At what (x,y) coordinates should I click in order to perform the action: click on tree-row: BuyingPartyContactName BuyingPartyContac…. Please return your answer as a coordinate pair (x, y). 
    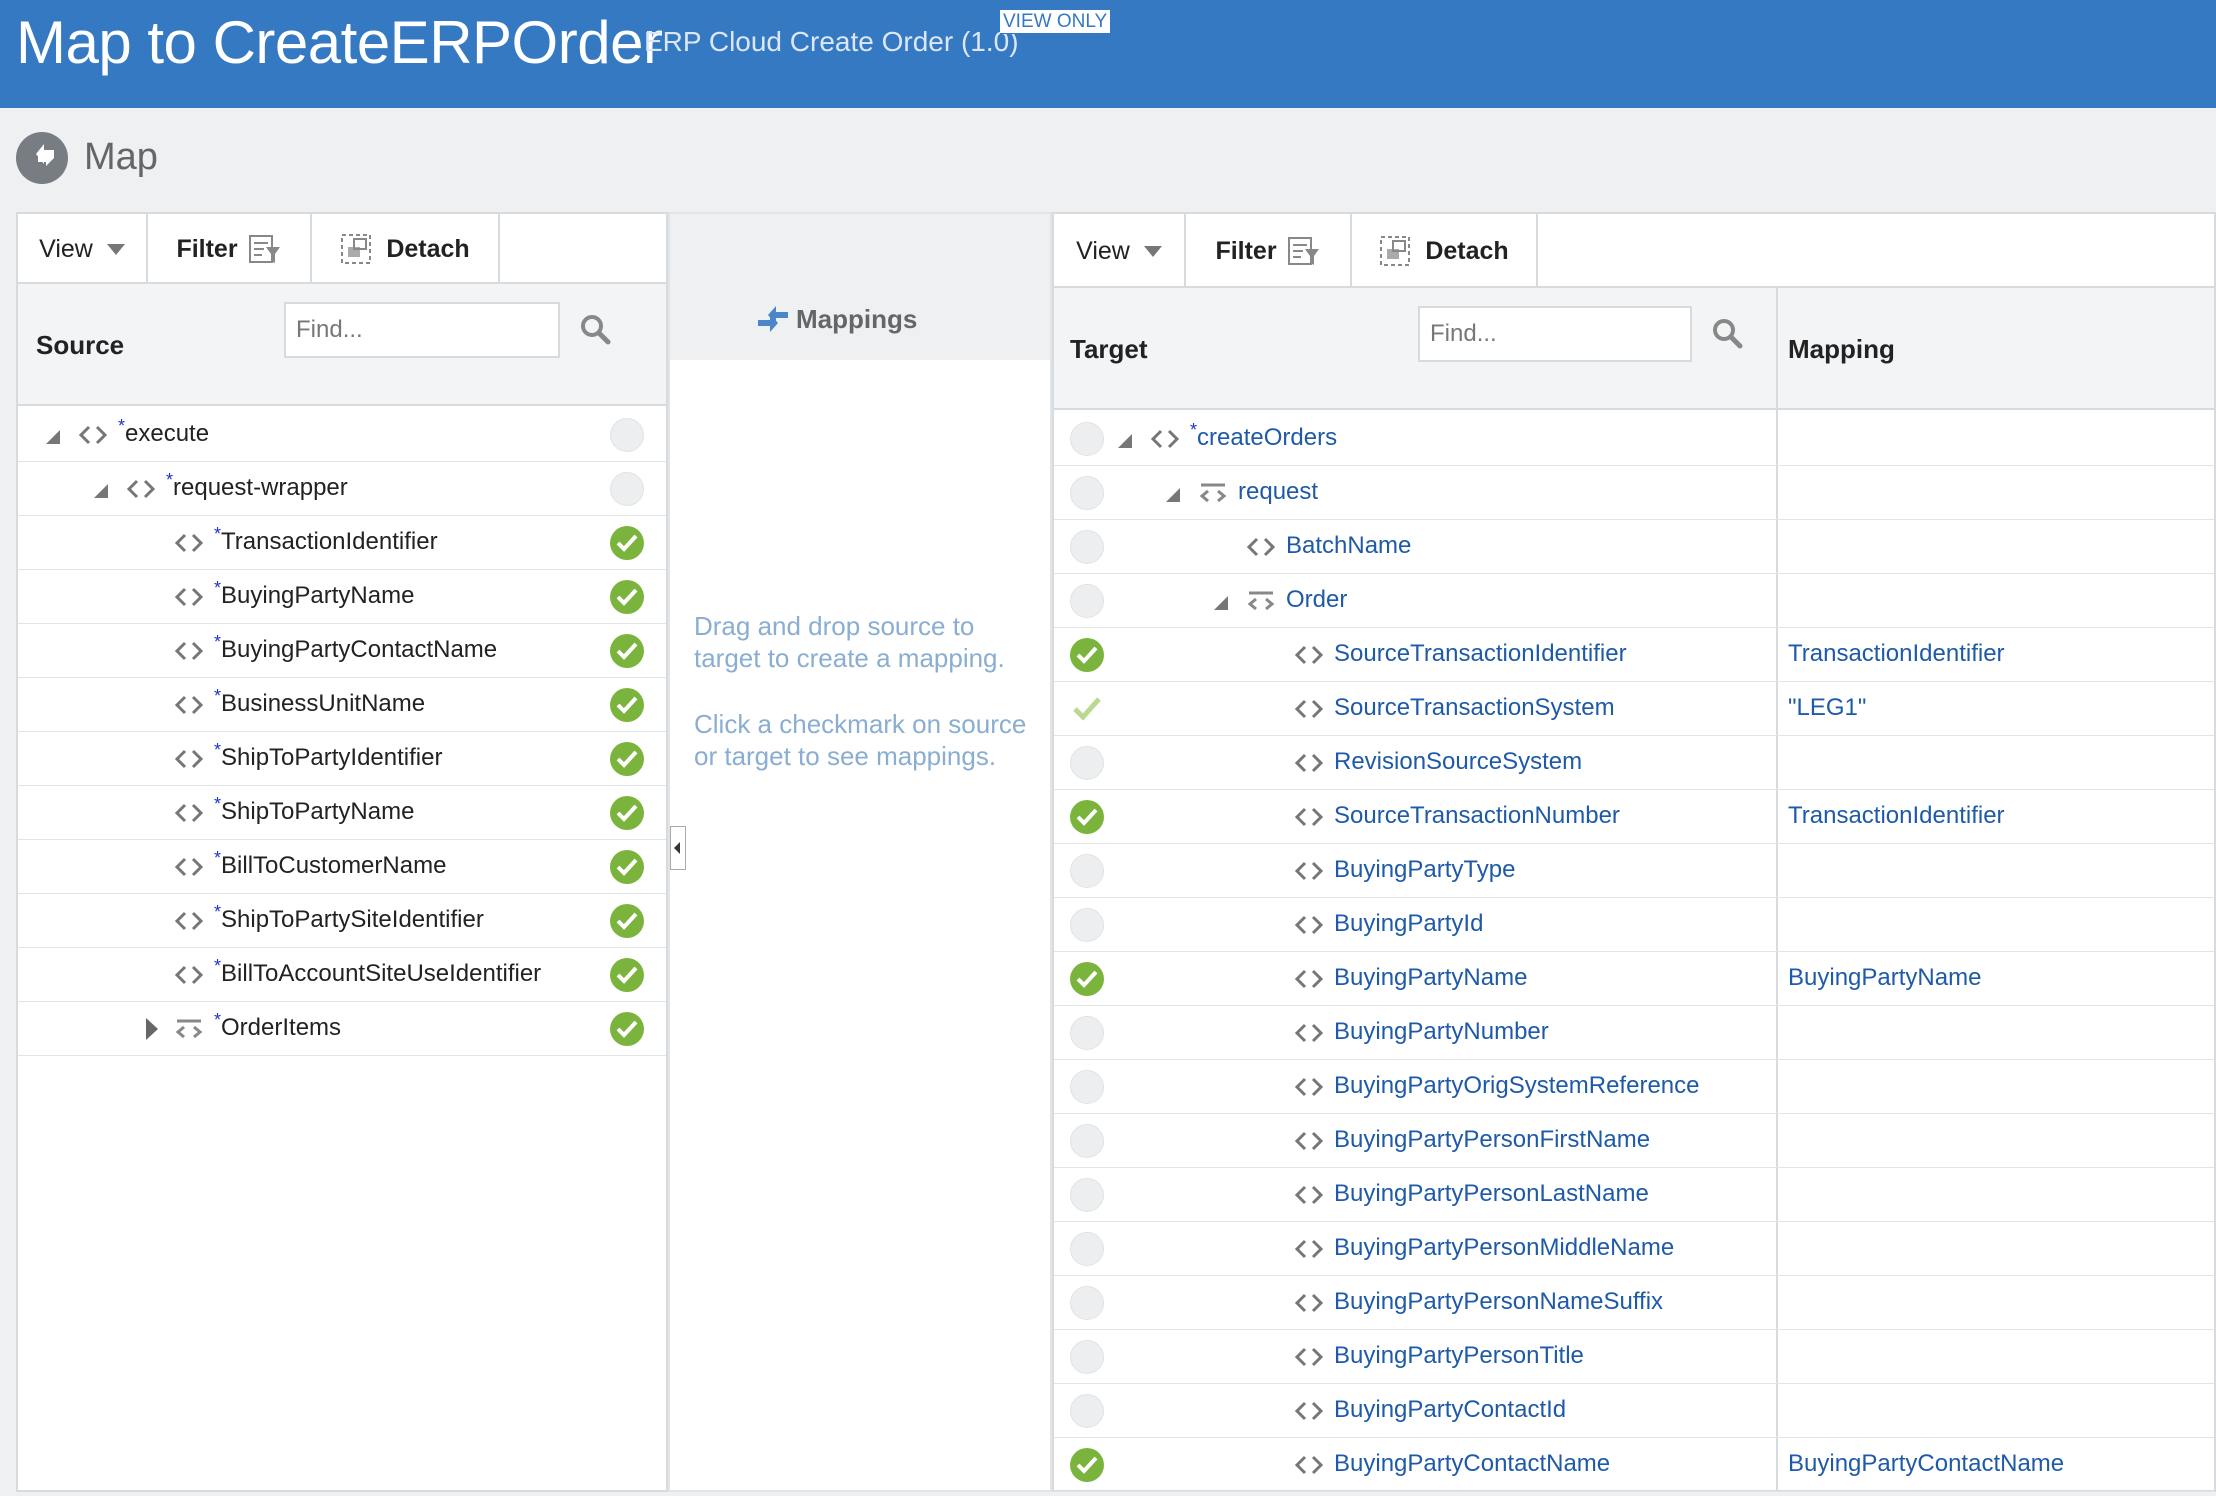
    Looking at the image, I should click on (1634, 1465).